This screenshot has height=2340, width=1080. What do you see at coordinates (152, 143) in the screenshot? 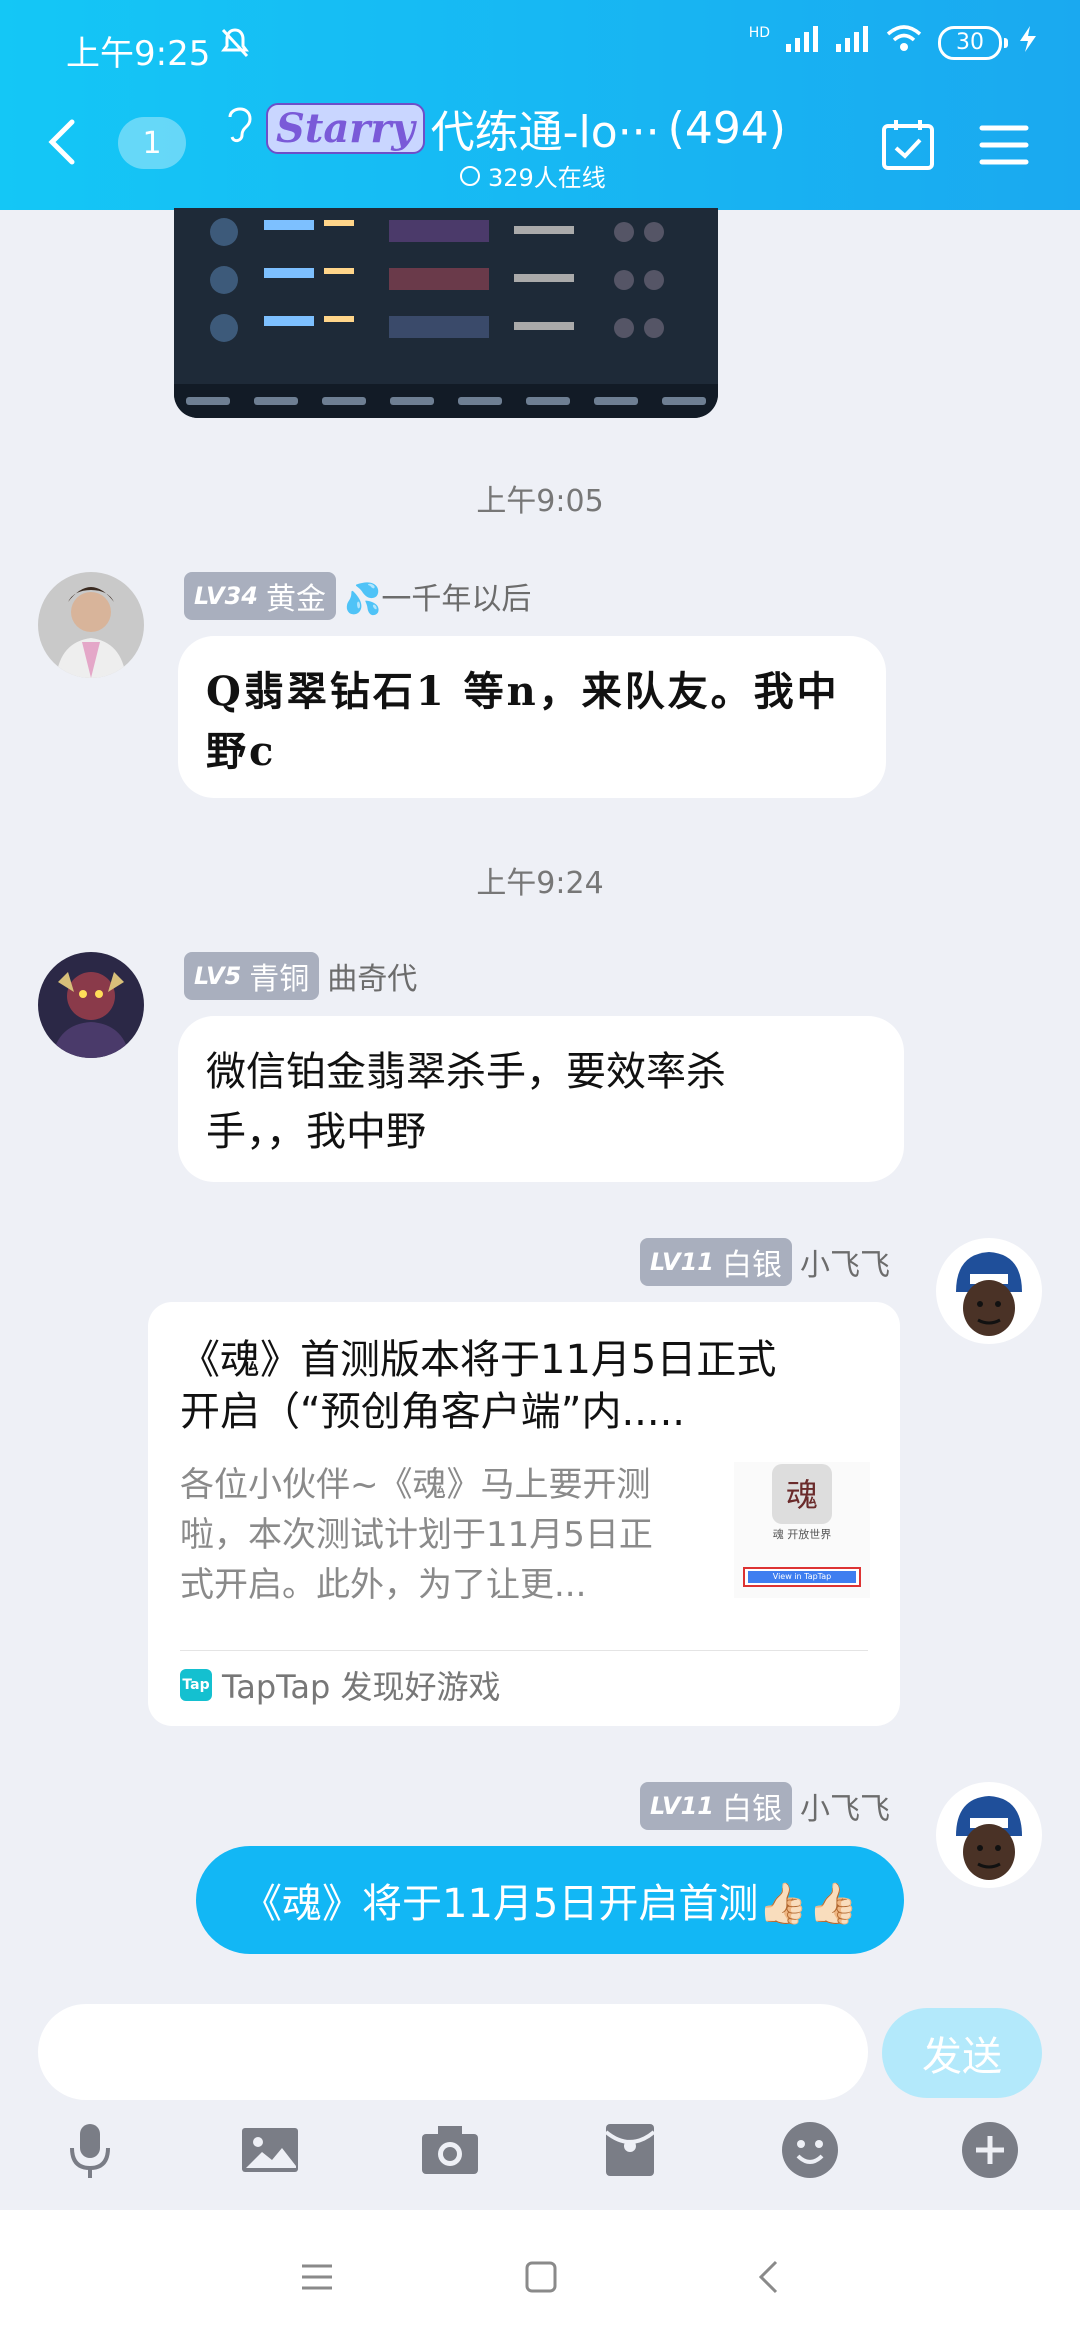
I see `unread-count-badge: 1` at bounding box center [152, 143].